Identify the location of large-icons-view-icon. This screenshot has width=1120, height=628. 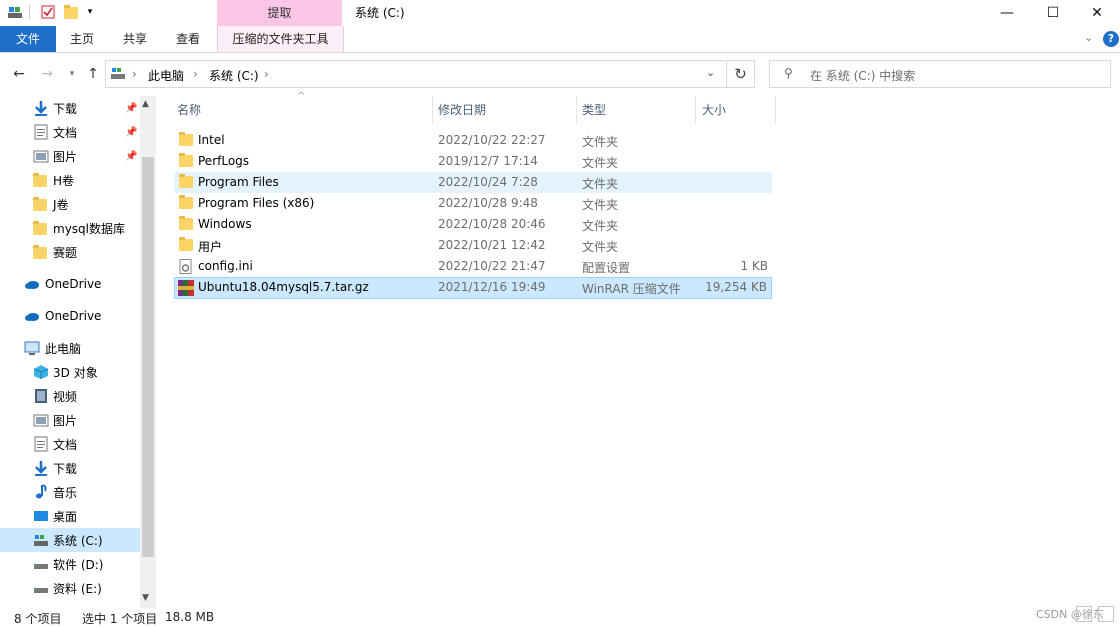
(1106, 614).